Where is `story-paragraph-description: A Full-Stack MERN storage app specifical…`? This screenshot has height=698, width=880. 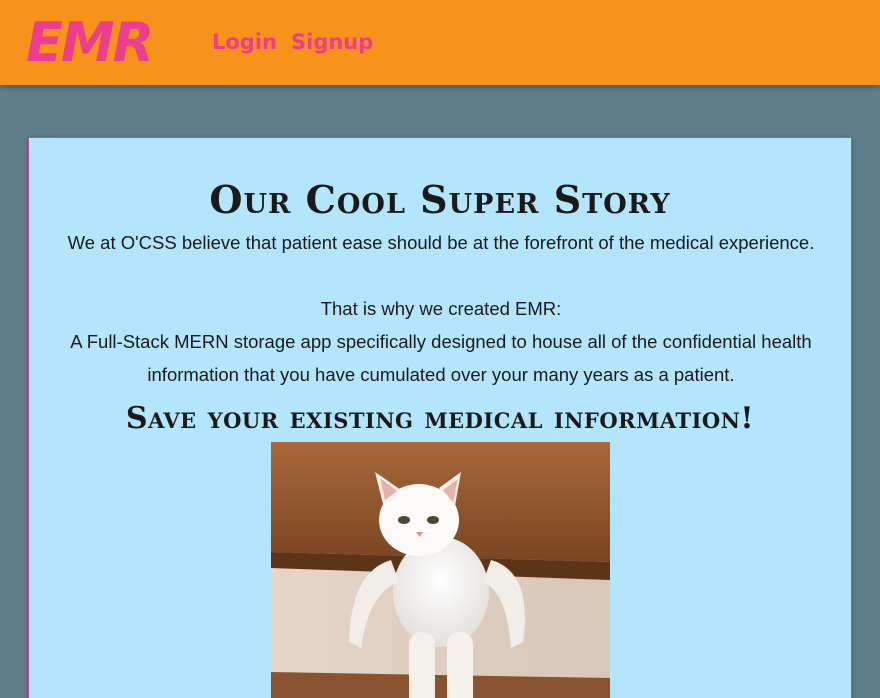 story-paragraph-description: A Full-Stack MERN storage app specifical… is located at coordinates (441, 358).